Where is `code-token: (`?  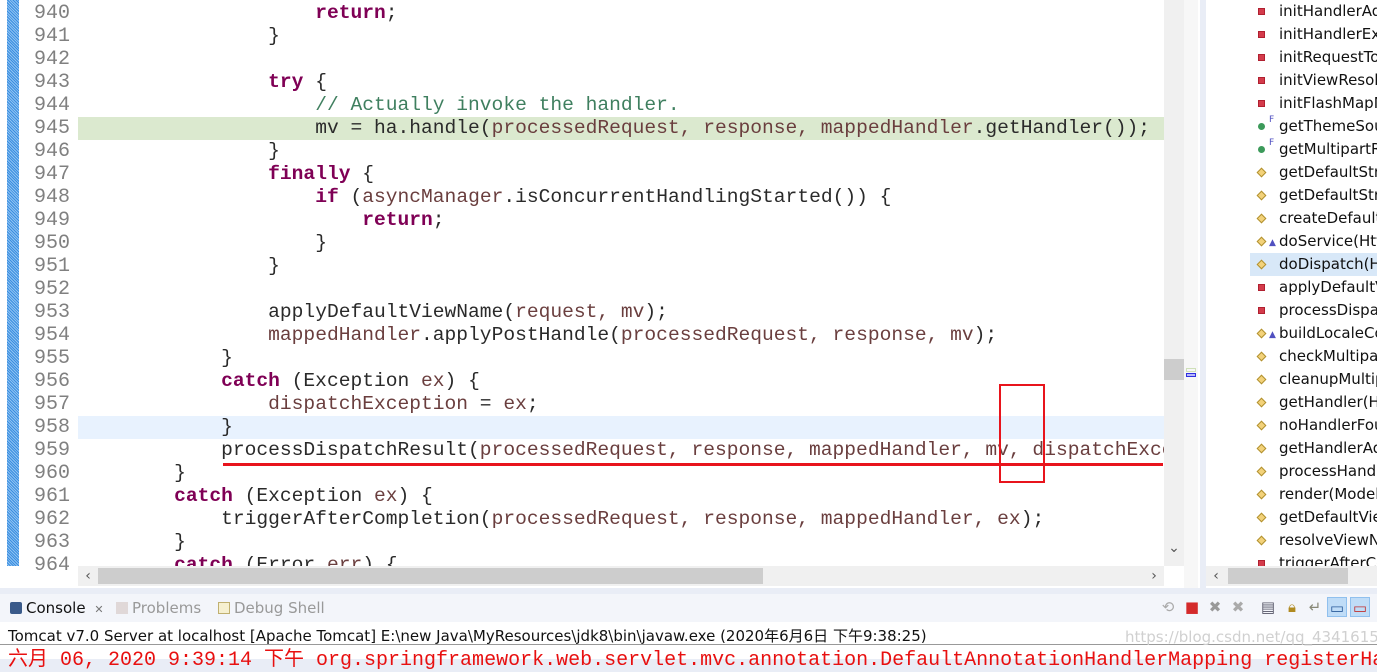
code-token: ( is located at coordinates (350, 197).